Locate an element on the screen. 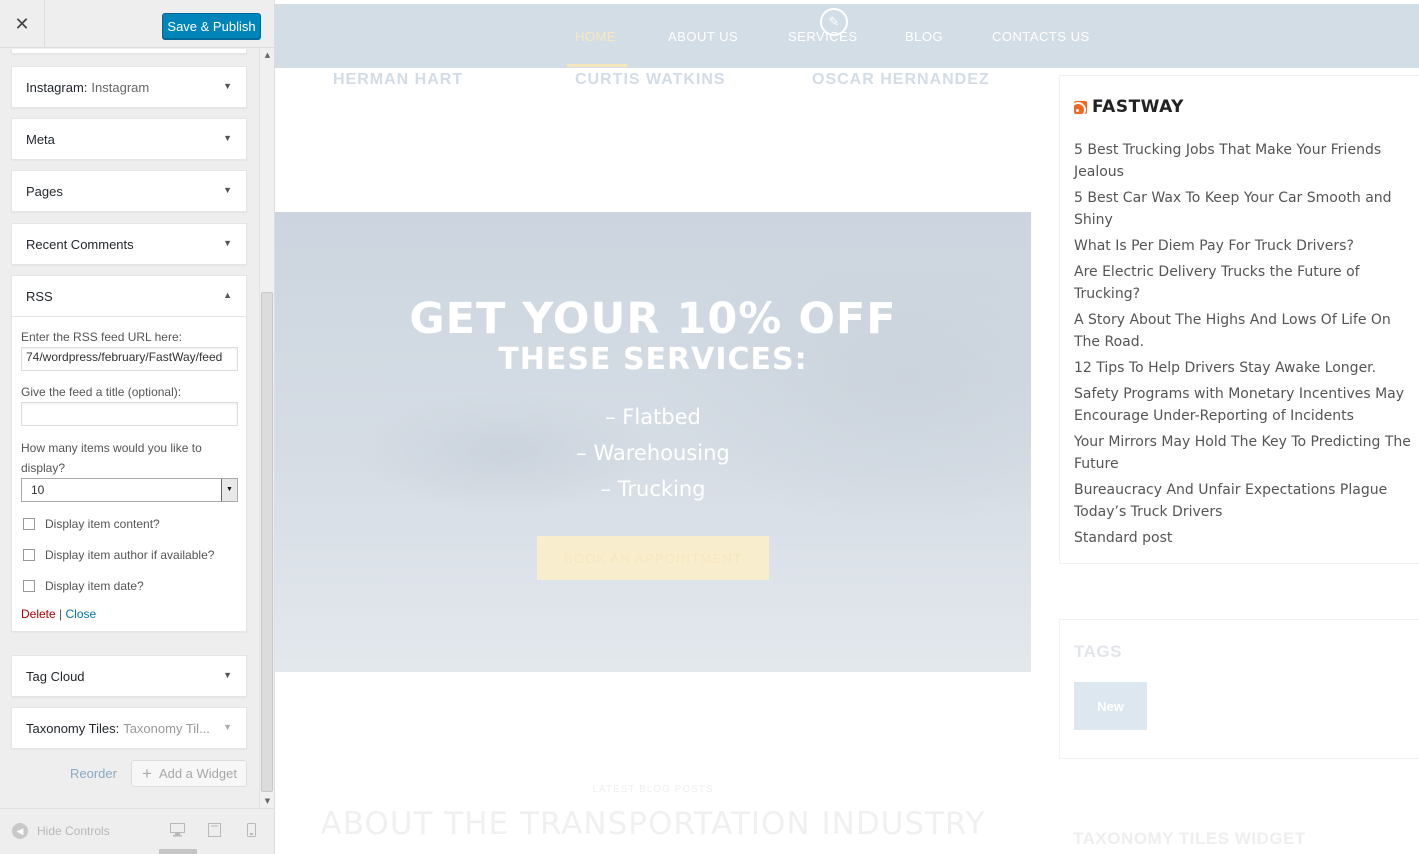  rss-url-label: Enter the RSS feed URL here: is located at coordinates (101, 337).